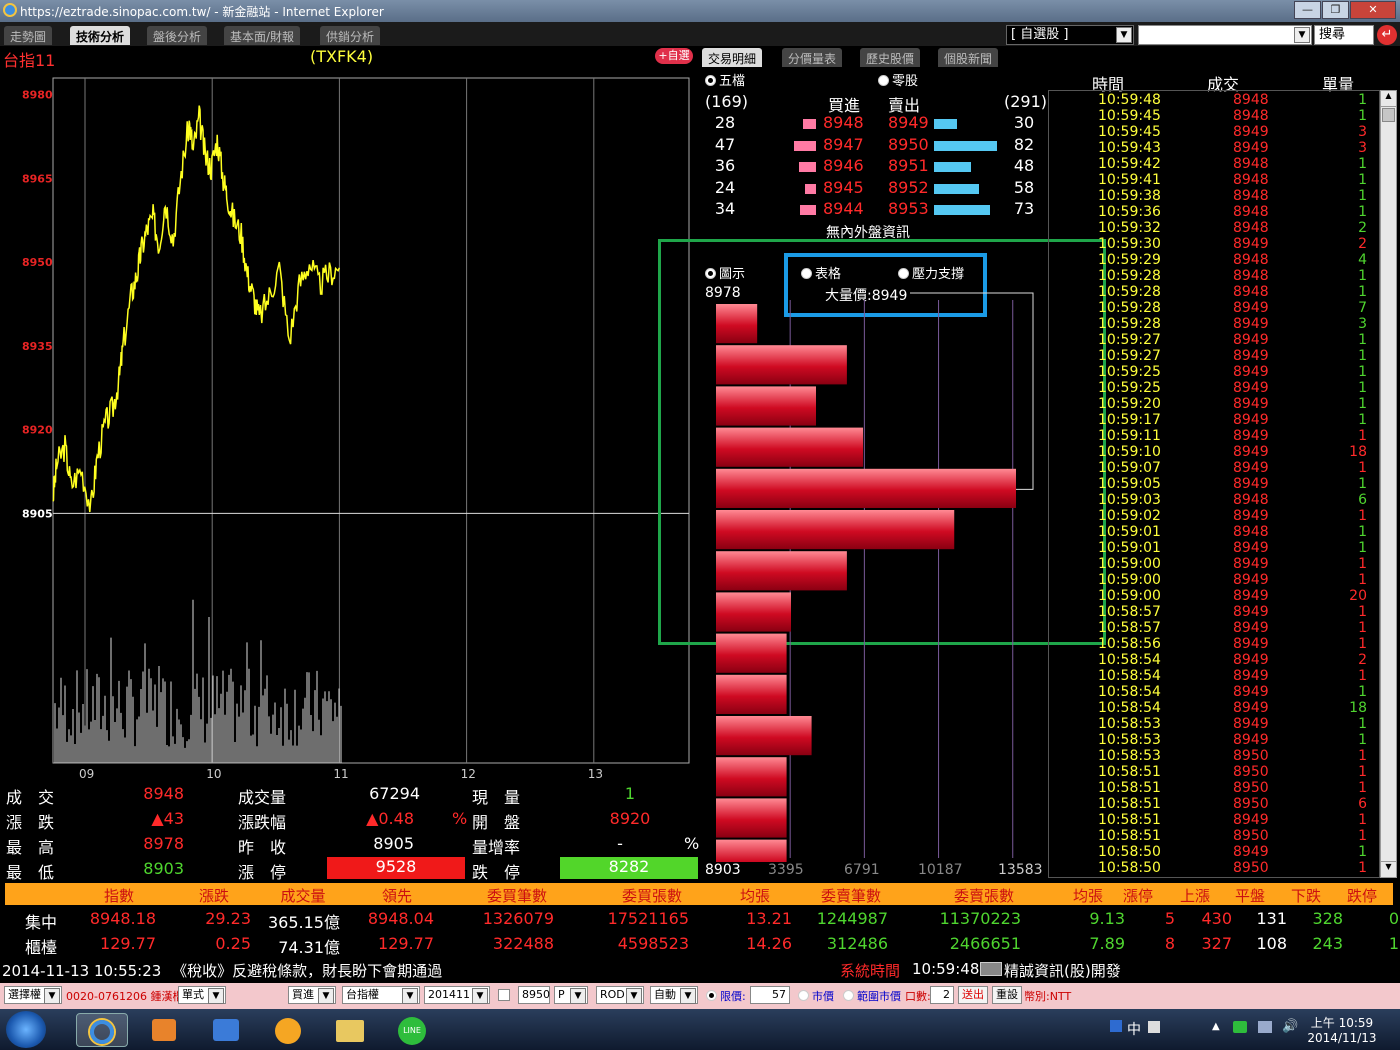 This screenshot has width=1400, height=1050. I want to click on tab-fundamentals: 基本面/財報, so click(262, 35).